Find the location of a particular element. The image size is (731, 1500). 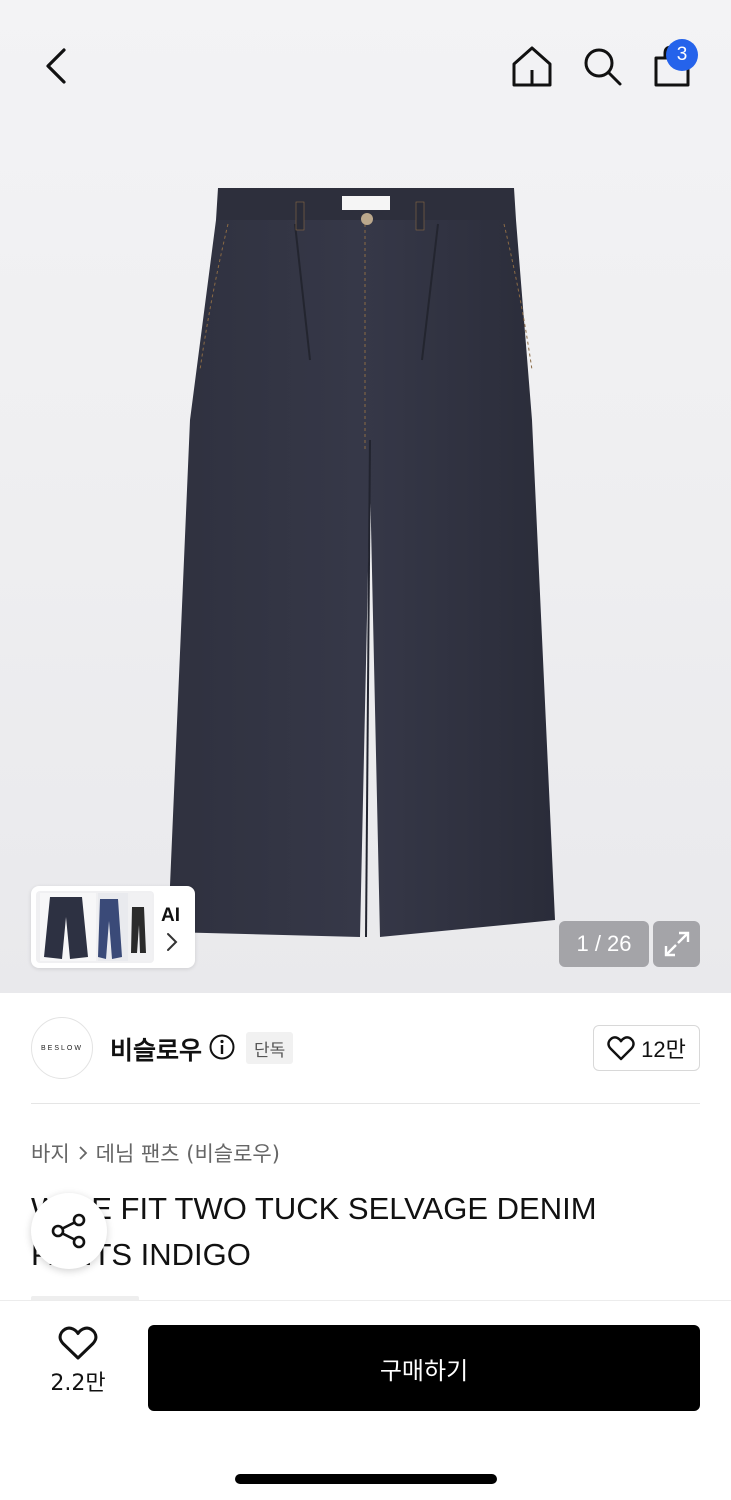

share-icon is located at coordinates (68, 1231).